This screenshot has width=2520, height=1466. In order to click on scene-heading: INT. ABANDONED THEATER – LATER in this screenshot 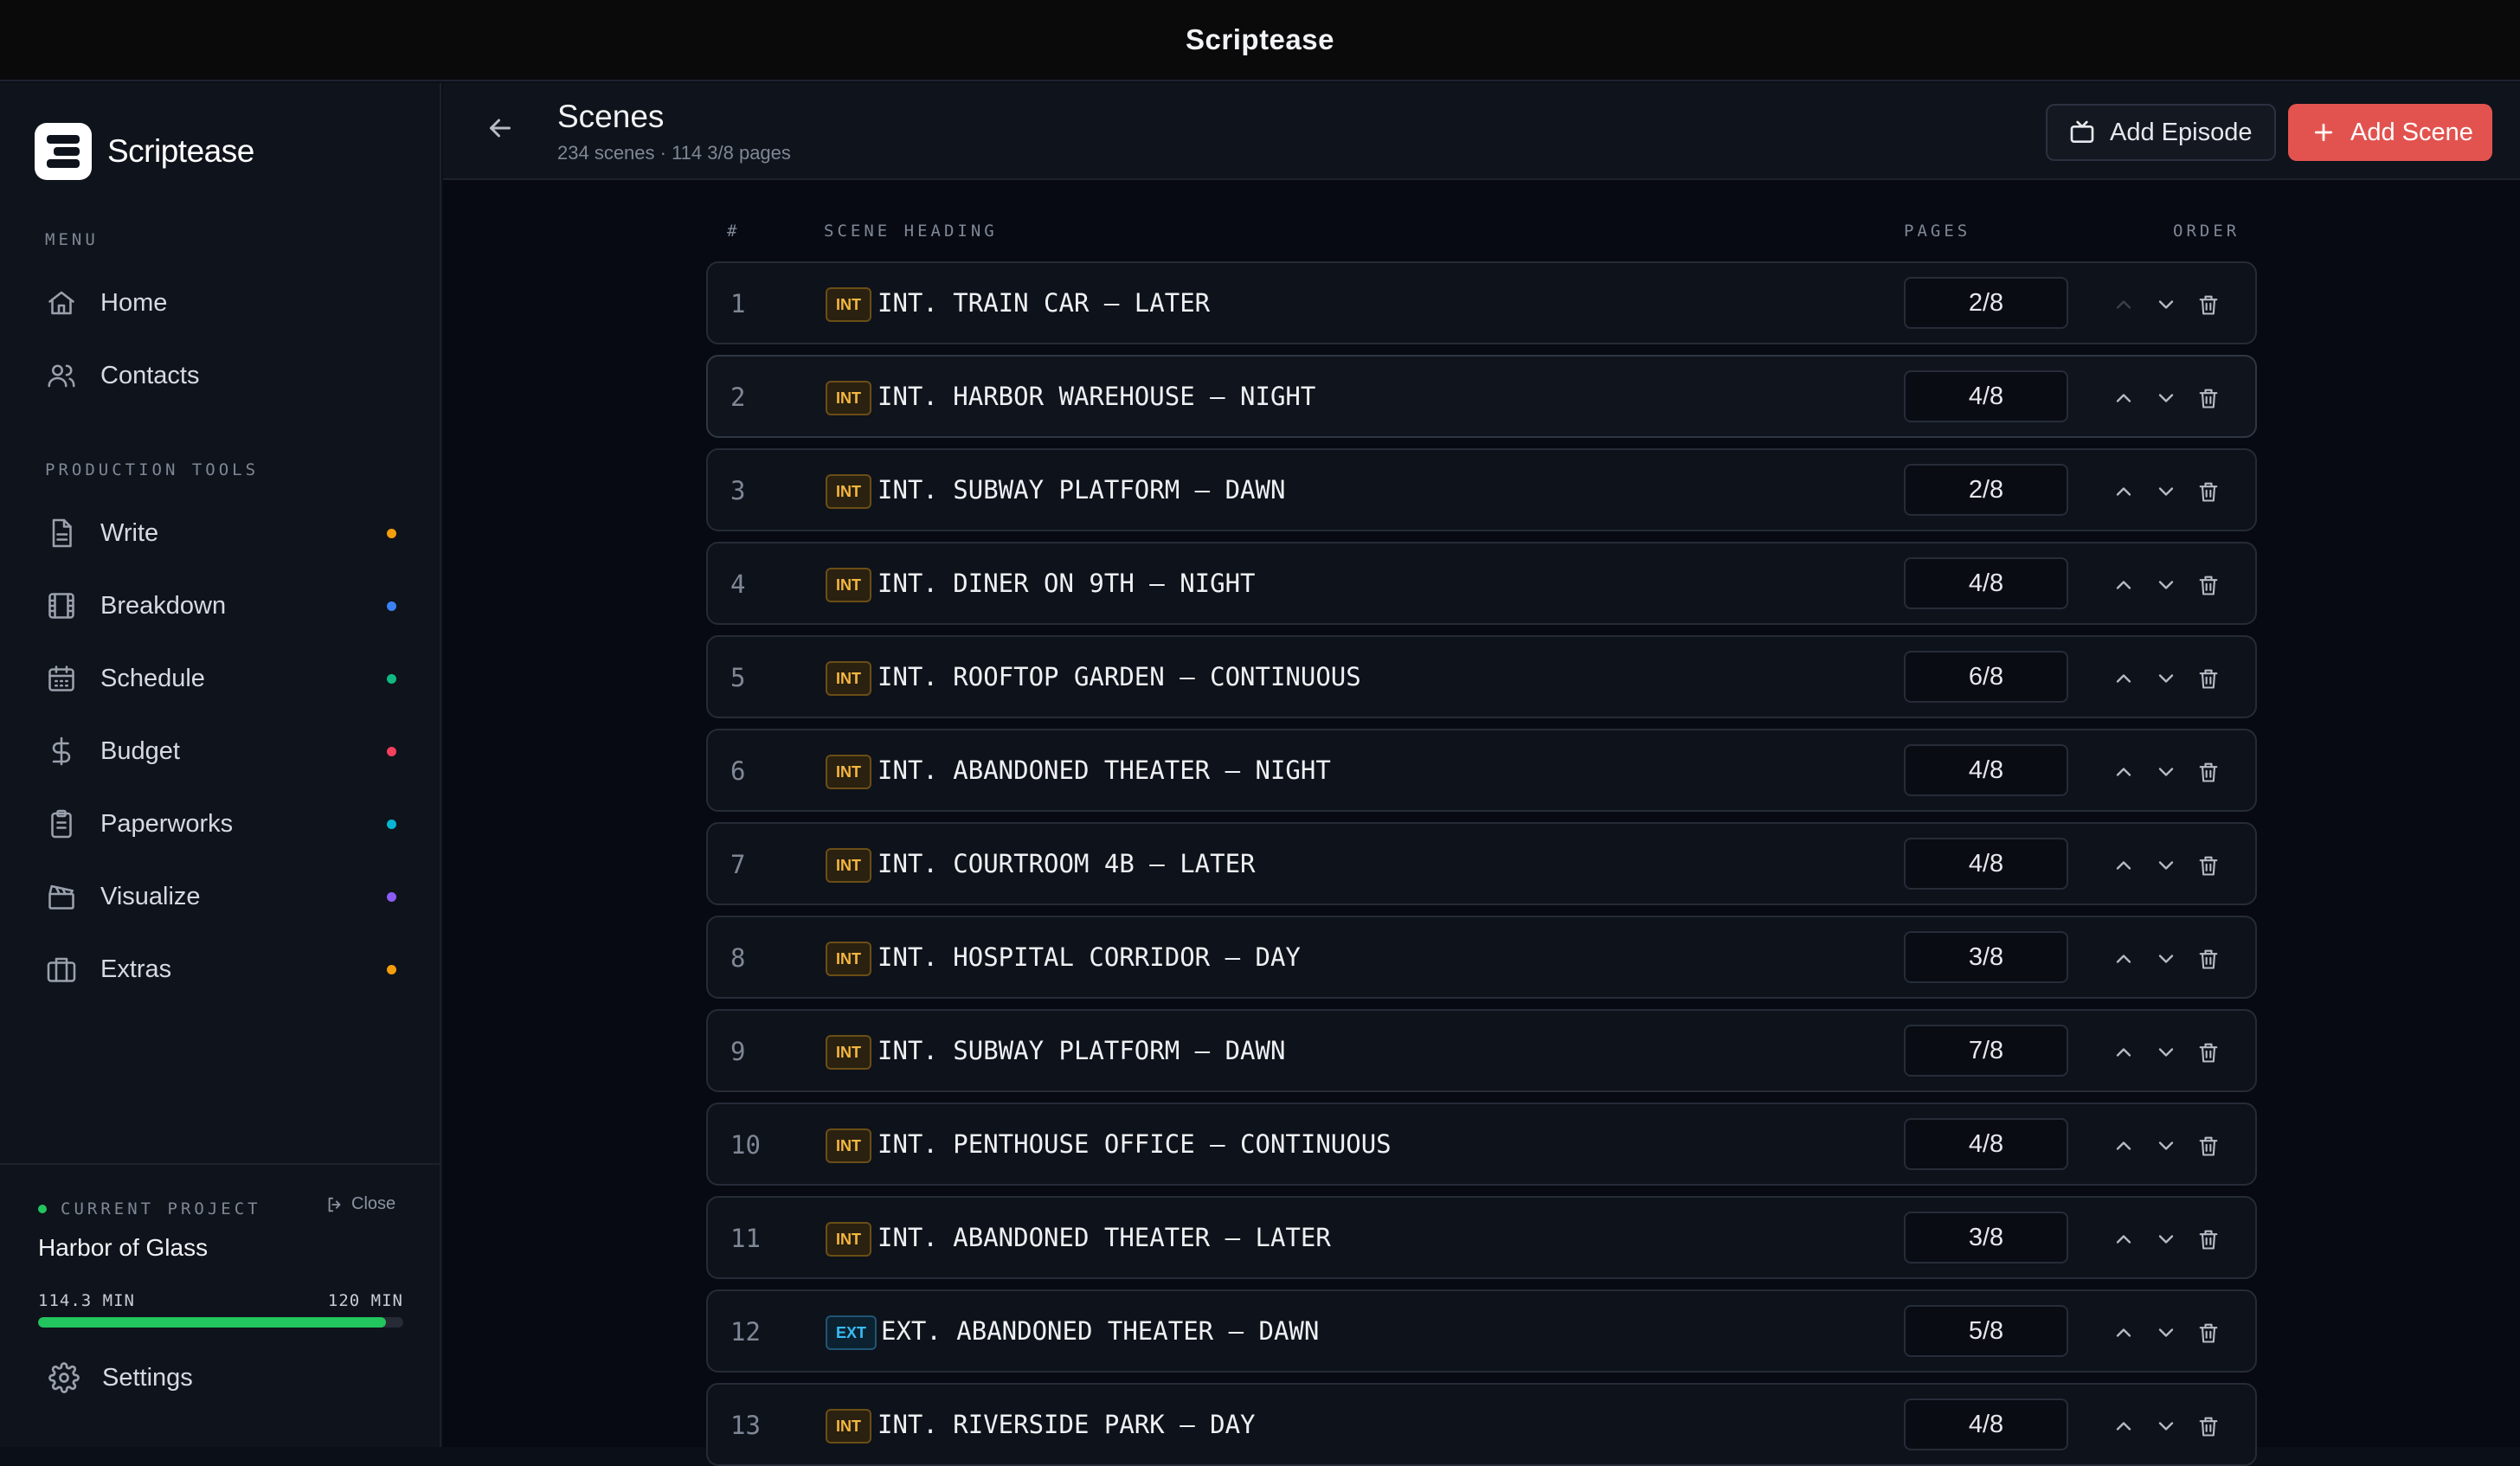, I will do `click(1104, 1237)`.